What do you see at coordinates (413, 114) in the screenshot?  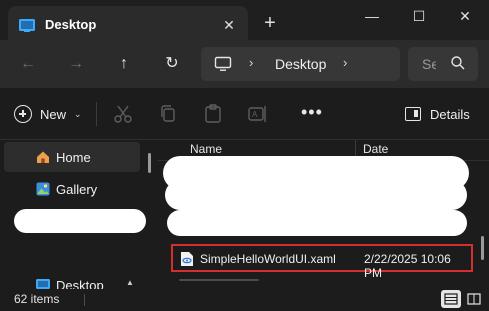 I see `details-pane-icon` at bounding box center [413, 114].